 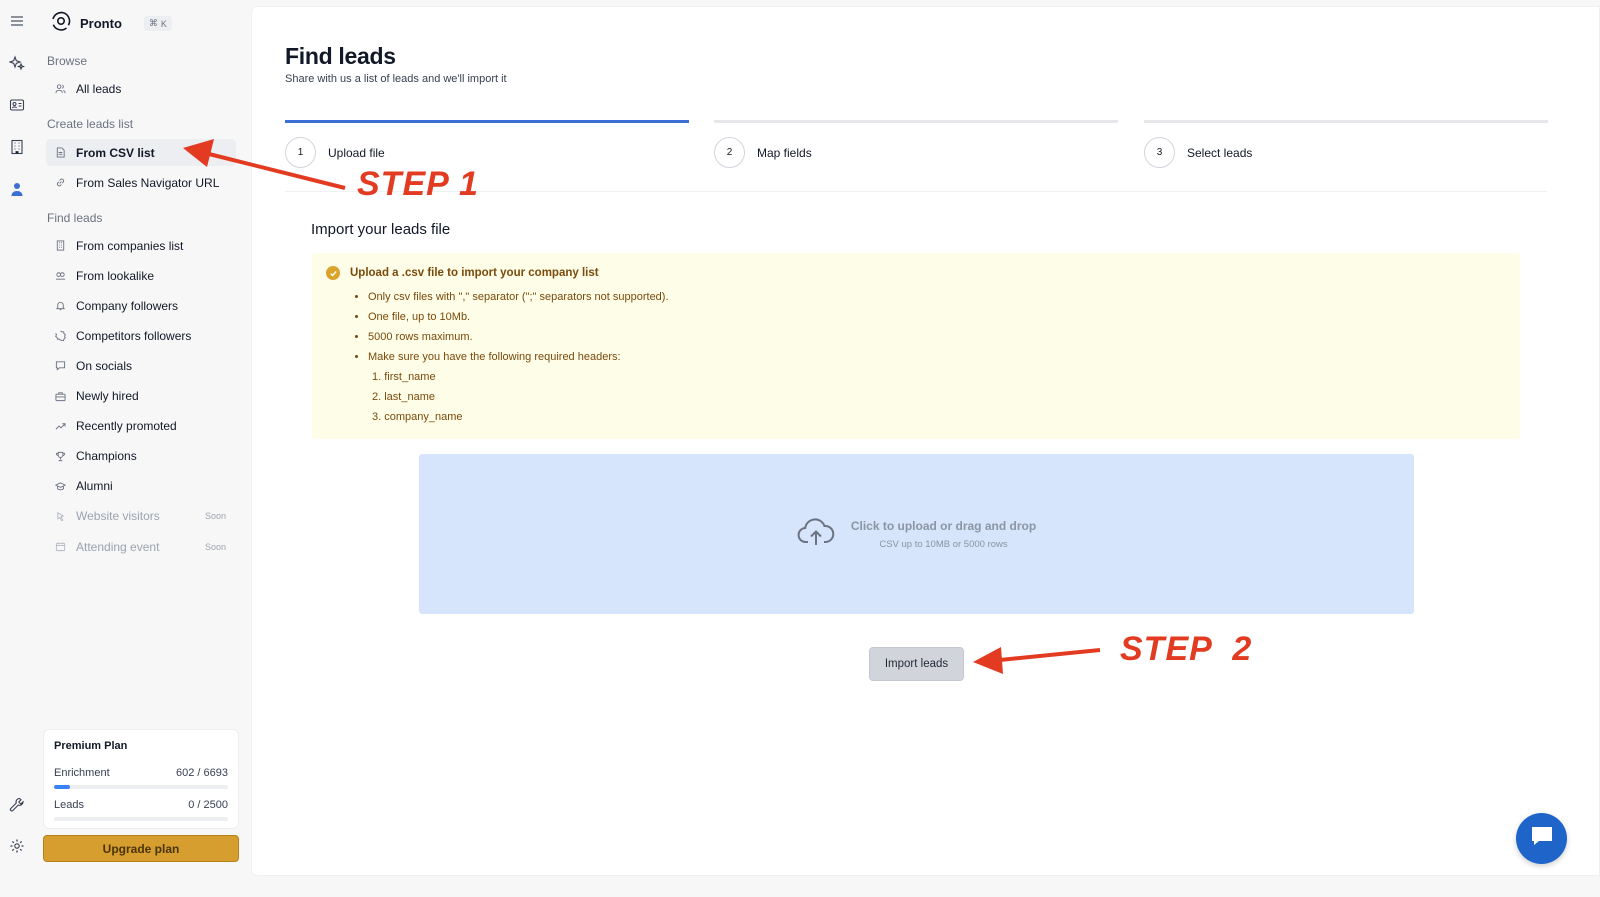 What do you see at coordinates (130, 245) in the screenshot?
I see `sidebar-item-label: From companies list` at bounding box center [130, 245].